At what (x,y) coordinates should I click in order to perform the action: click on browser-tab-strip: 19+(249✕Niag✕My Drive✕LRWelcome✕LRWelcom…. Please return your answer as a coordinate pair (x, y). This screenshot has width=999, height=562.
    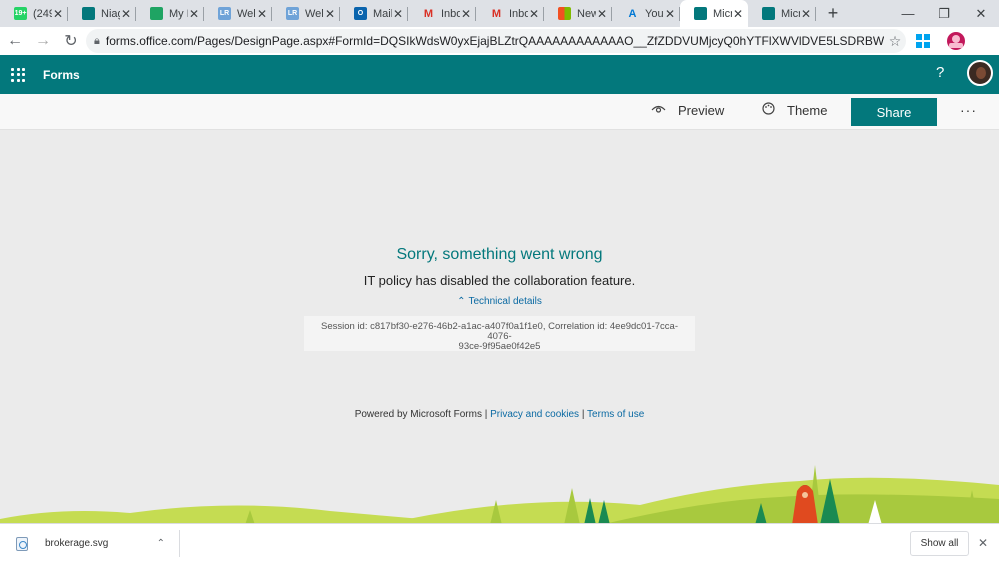
    Looking at the image, I should click on (499, 13).